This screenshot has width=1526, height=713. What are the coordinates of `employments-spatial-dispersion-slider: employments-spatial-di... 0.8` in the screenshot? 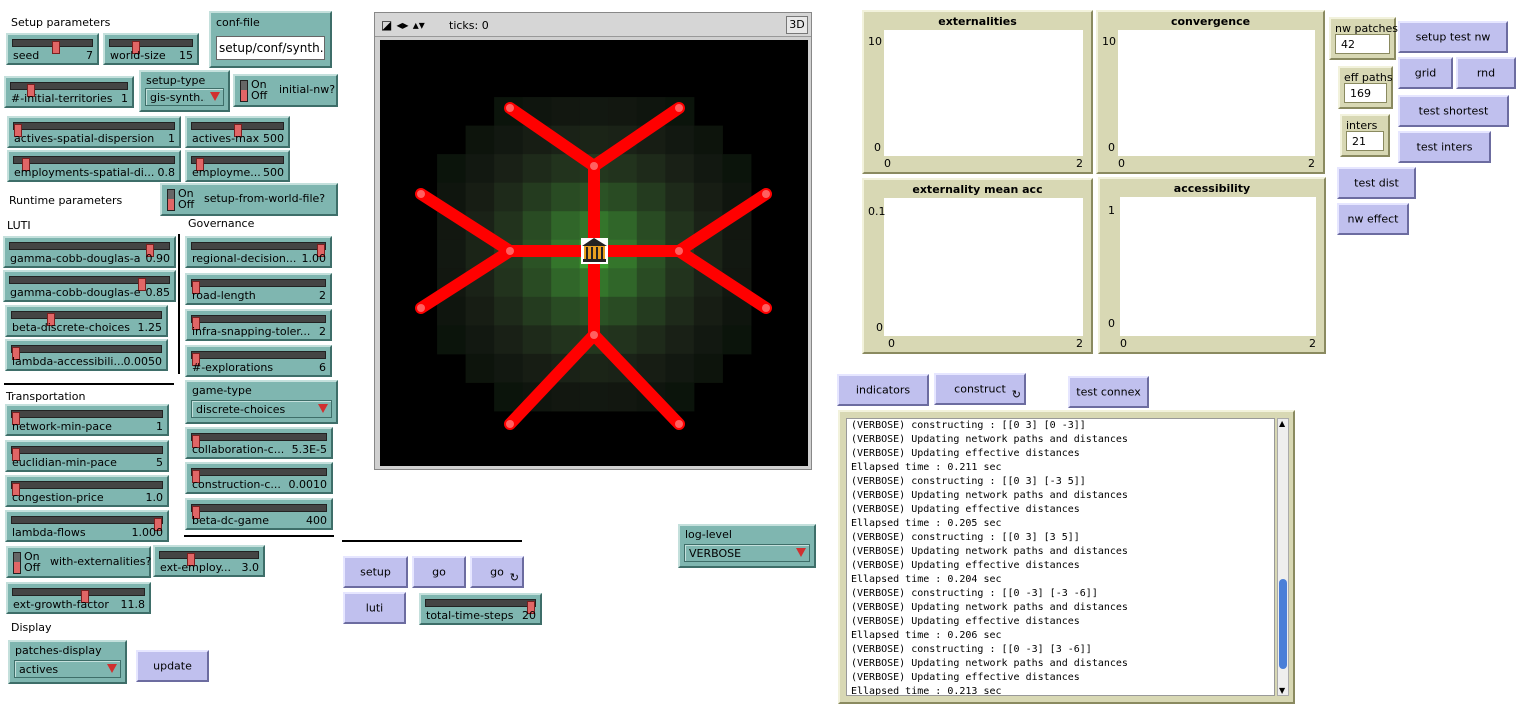 It's located at (94, 166).